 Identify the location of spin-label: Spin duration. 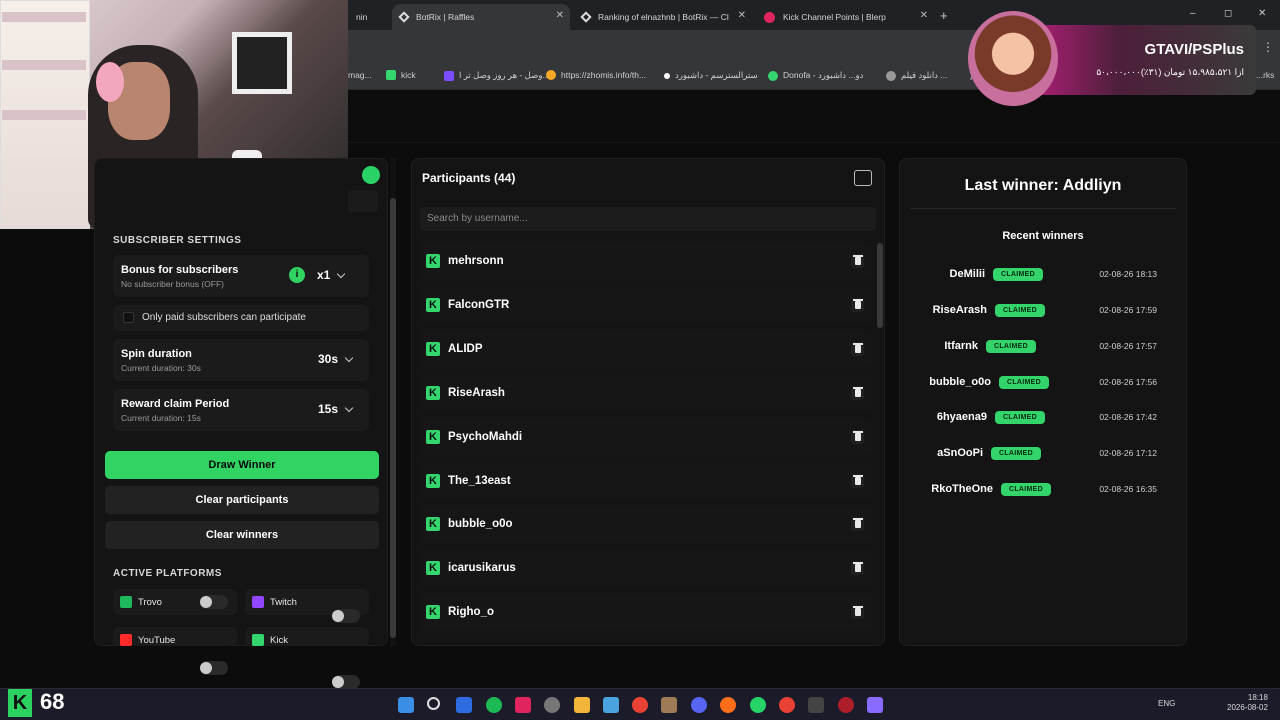
(156, 354).